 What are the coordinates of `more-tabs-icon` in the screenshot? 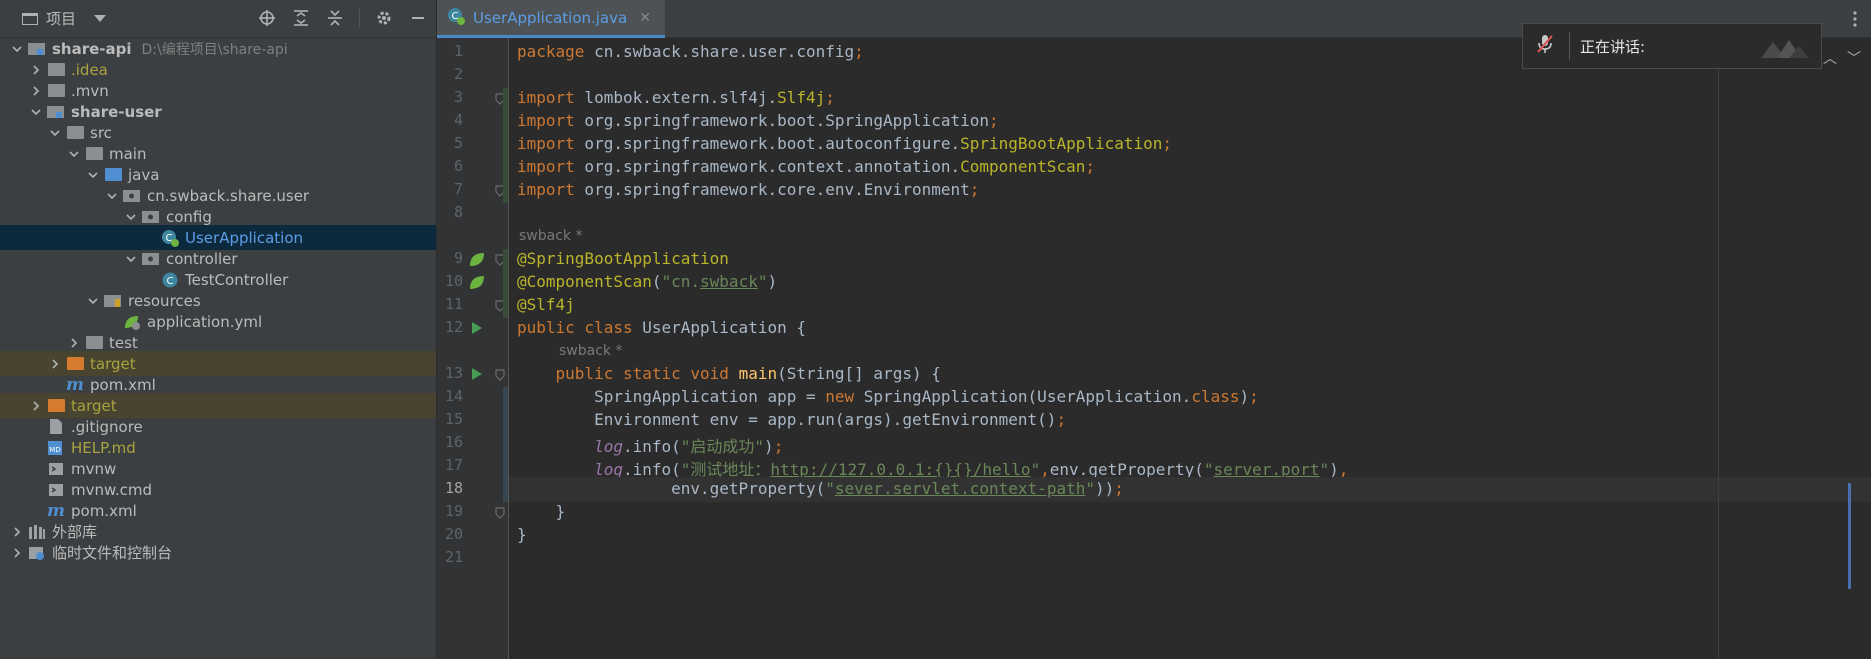 It's located at (1855, 21).